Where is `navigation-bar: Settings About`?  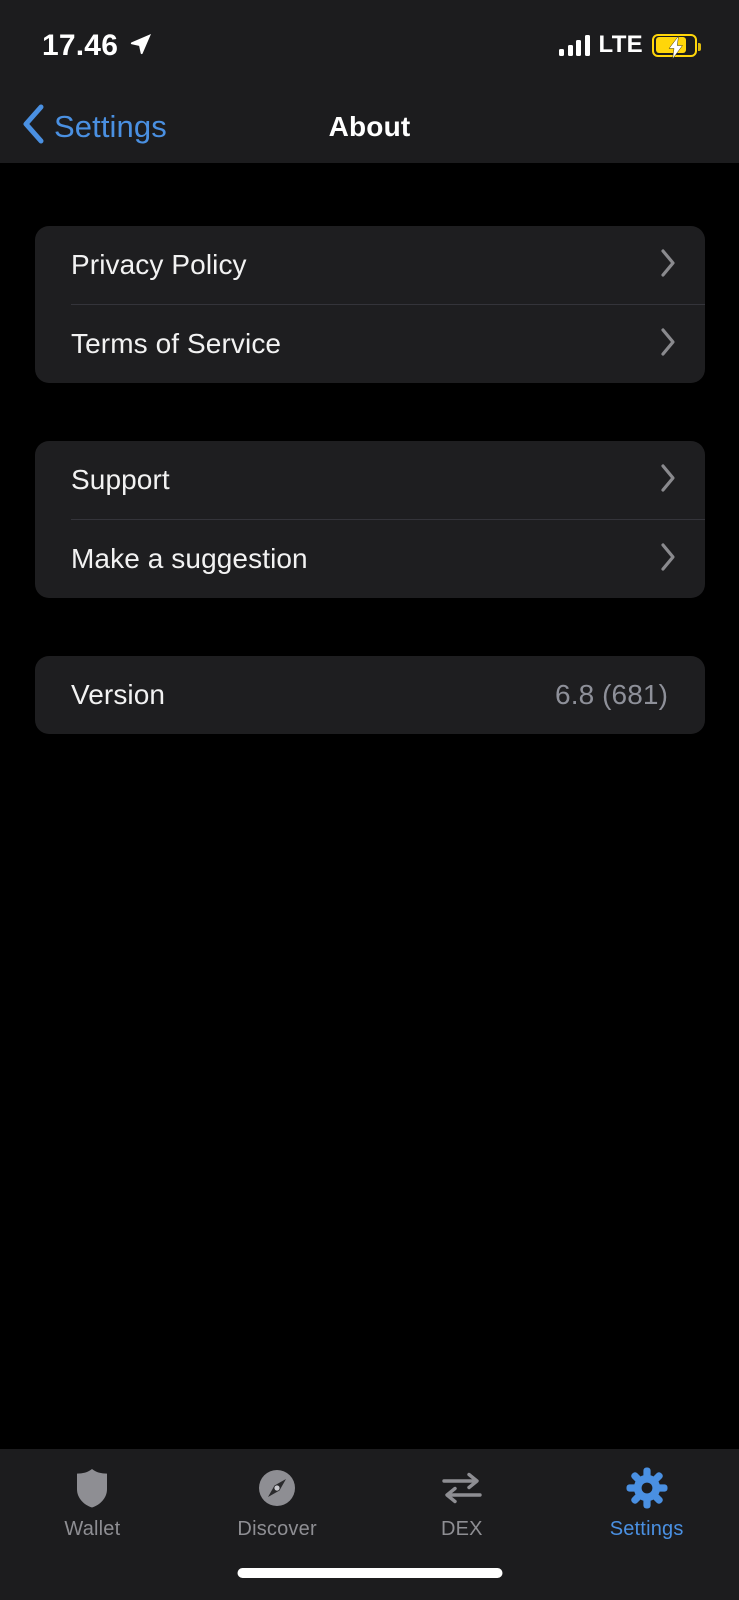 navigation-bar: Settings About is located at coordinates (369, 126).